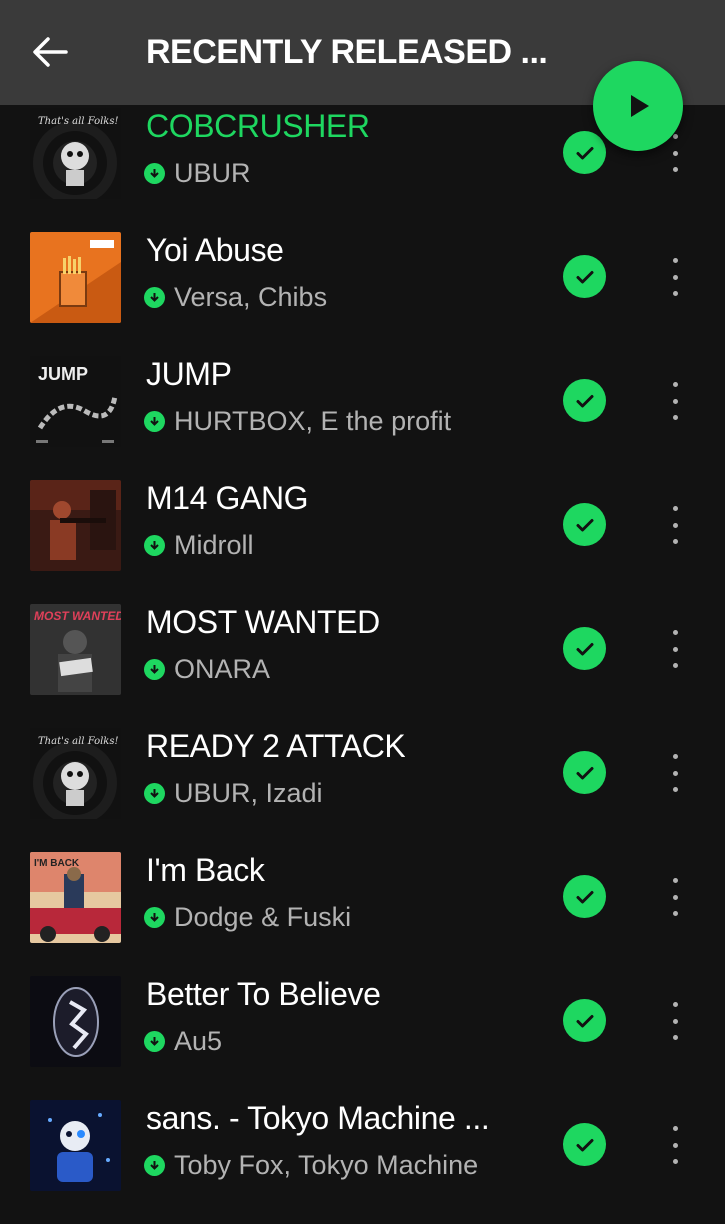  I want to click on track-row: M14 GANG Midroll, so click(362, 542).